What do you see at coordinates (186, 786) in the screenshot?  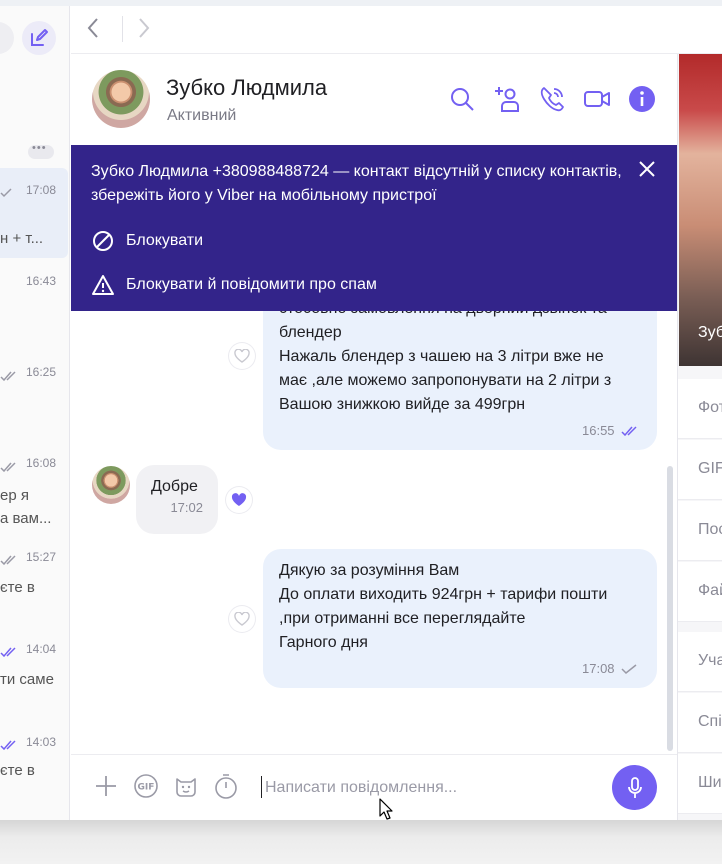 I see `sticker-button` at bounding box center [186, 786].